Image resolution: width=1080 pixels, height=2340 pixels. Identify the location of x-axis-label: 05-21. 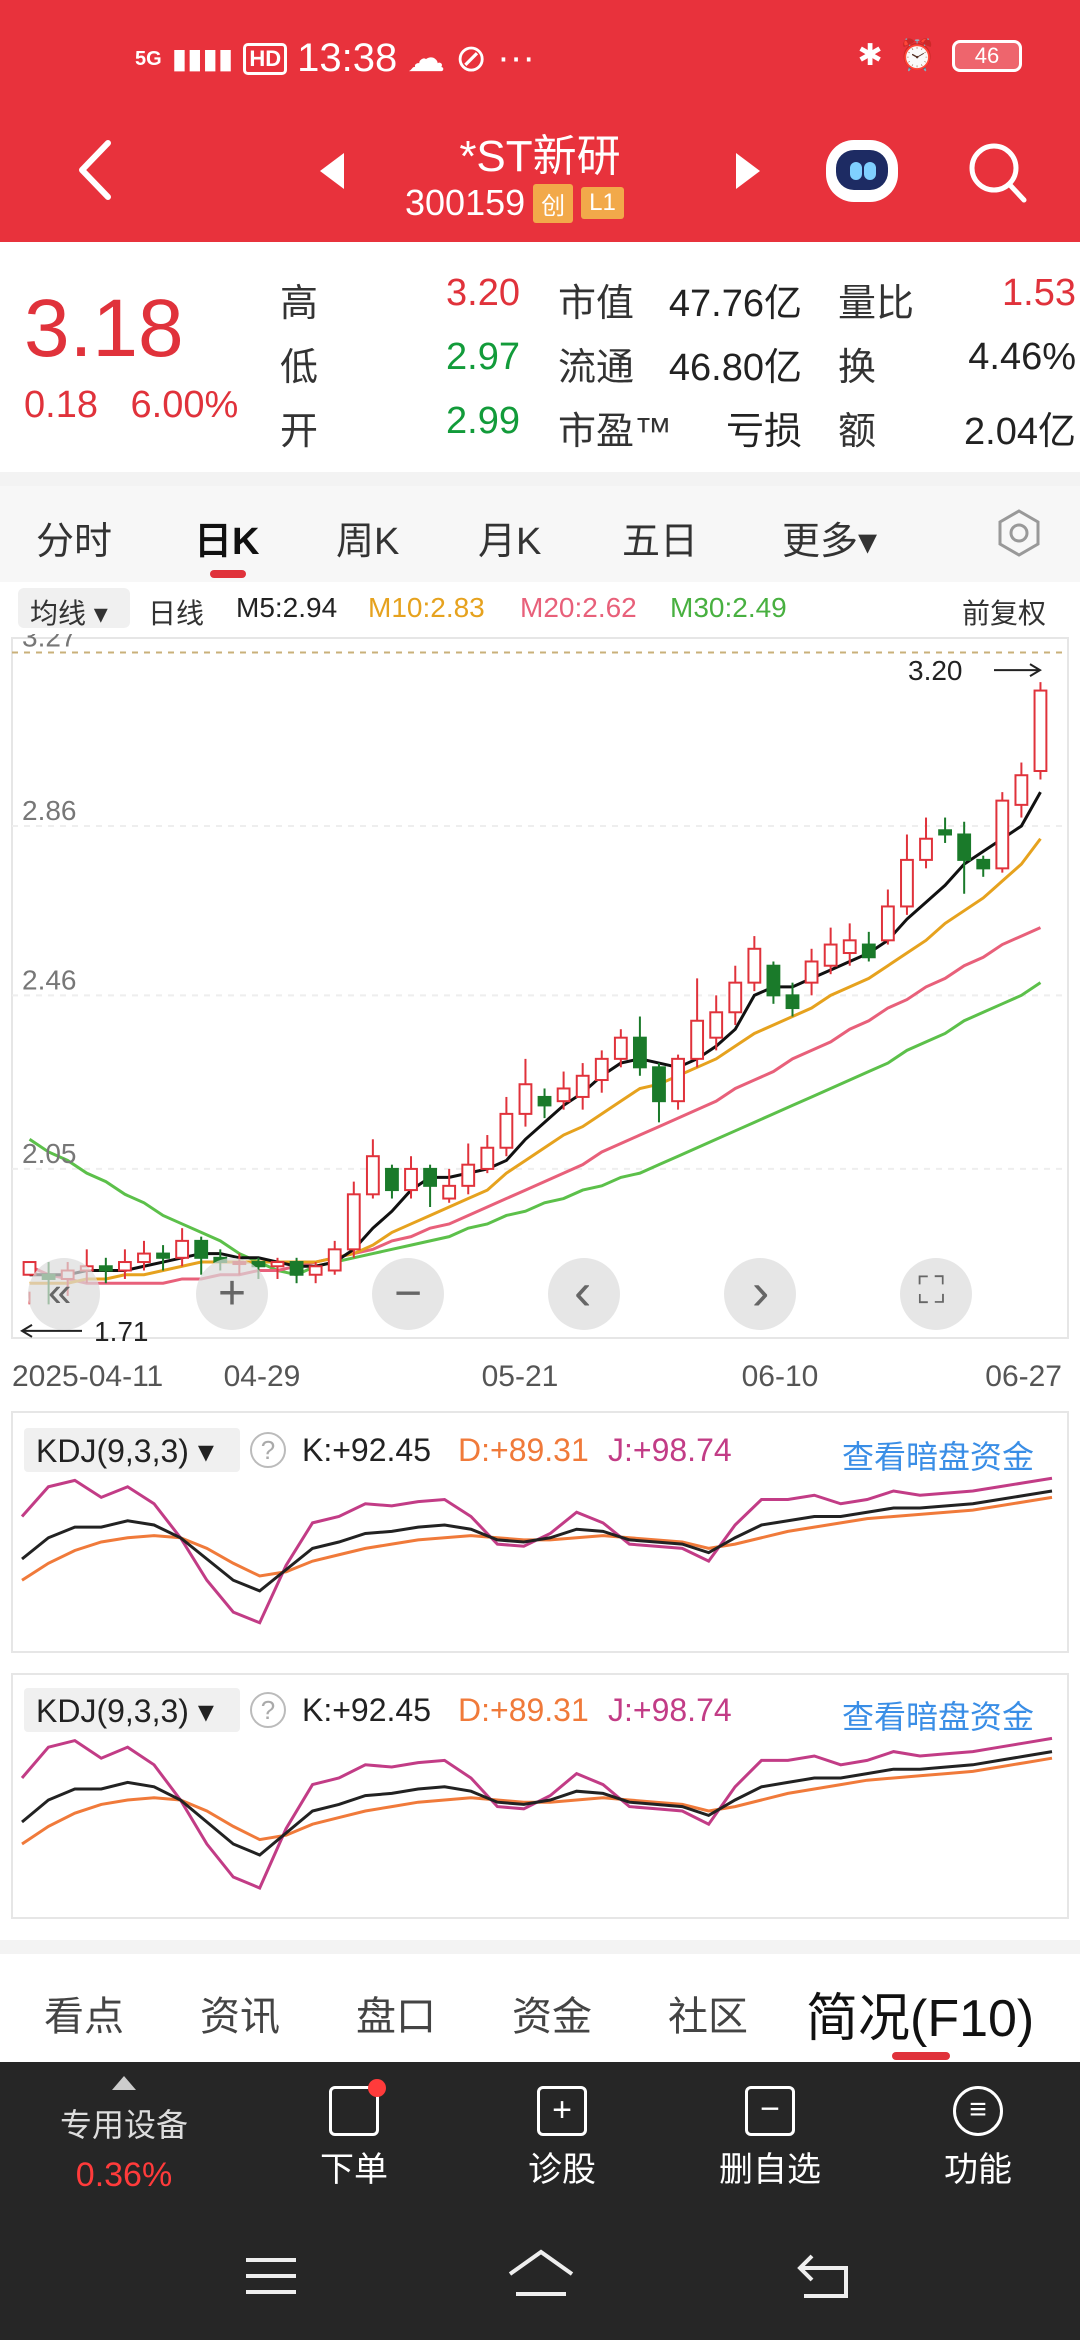
(520, 1376).